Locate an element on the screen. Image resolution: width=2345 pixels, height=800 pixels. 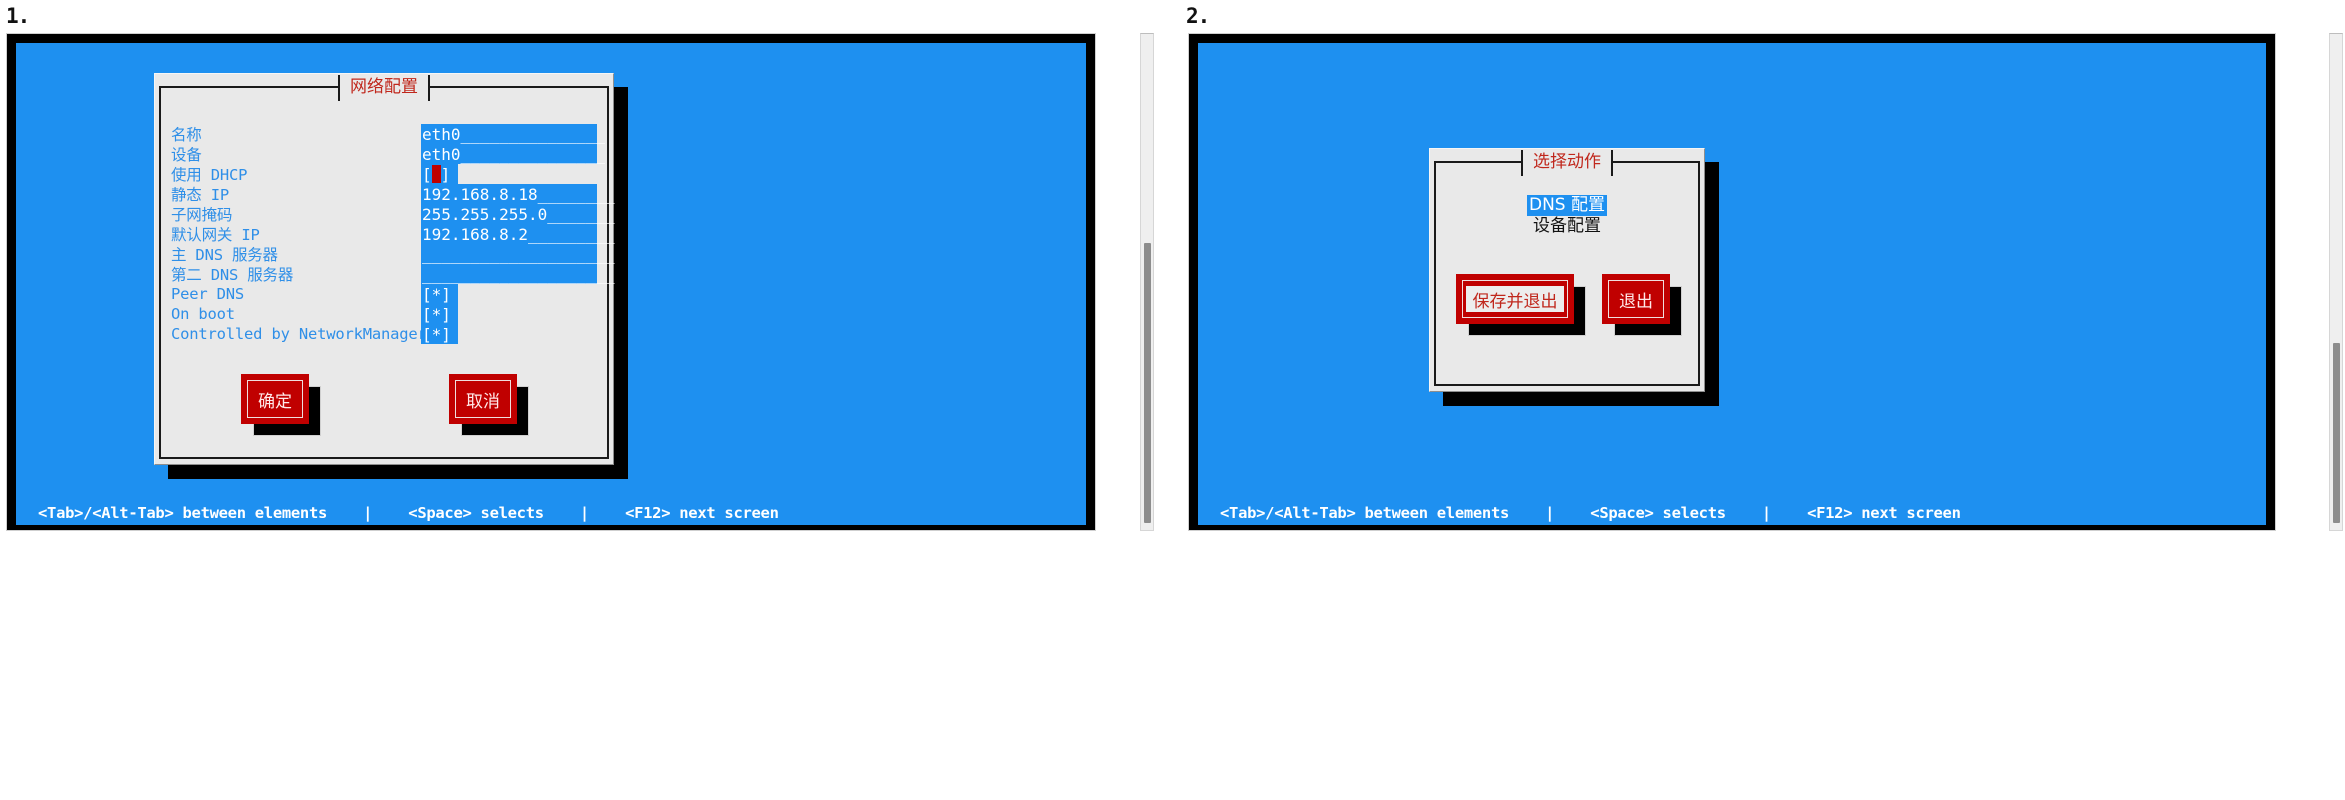
label-on-boot: On boot is located at coordinates (203, 314).